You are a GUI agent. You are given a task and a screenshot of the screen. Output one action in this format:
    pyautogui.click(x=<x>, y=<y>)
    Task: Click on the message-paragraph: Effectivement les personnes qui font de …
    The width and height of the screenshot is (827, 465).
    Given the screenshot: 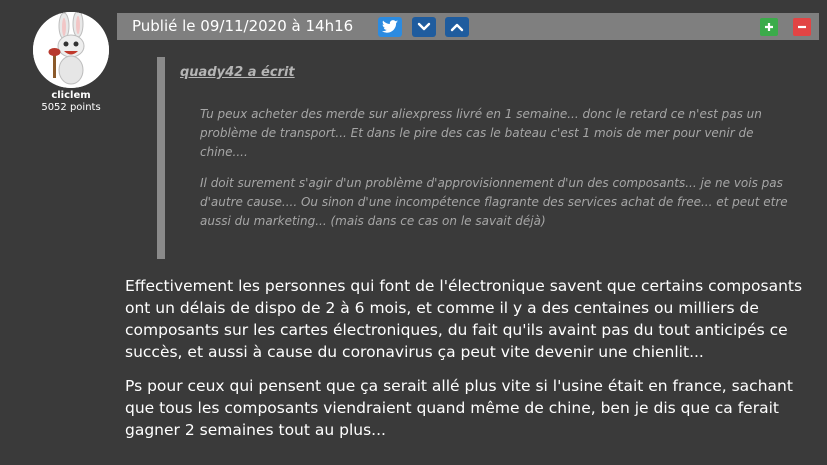 What is the action you would take?
    pyautogui.click(x=464, y=319)
    